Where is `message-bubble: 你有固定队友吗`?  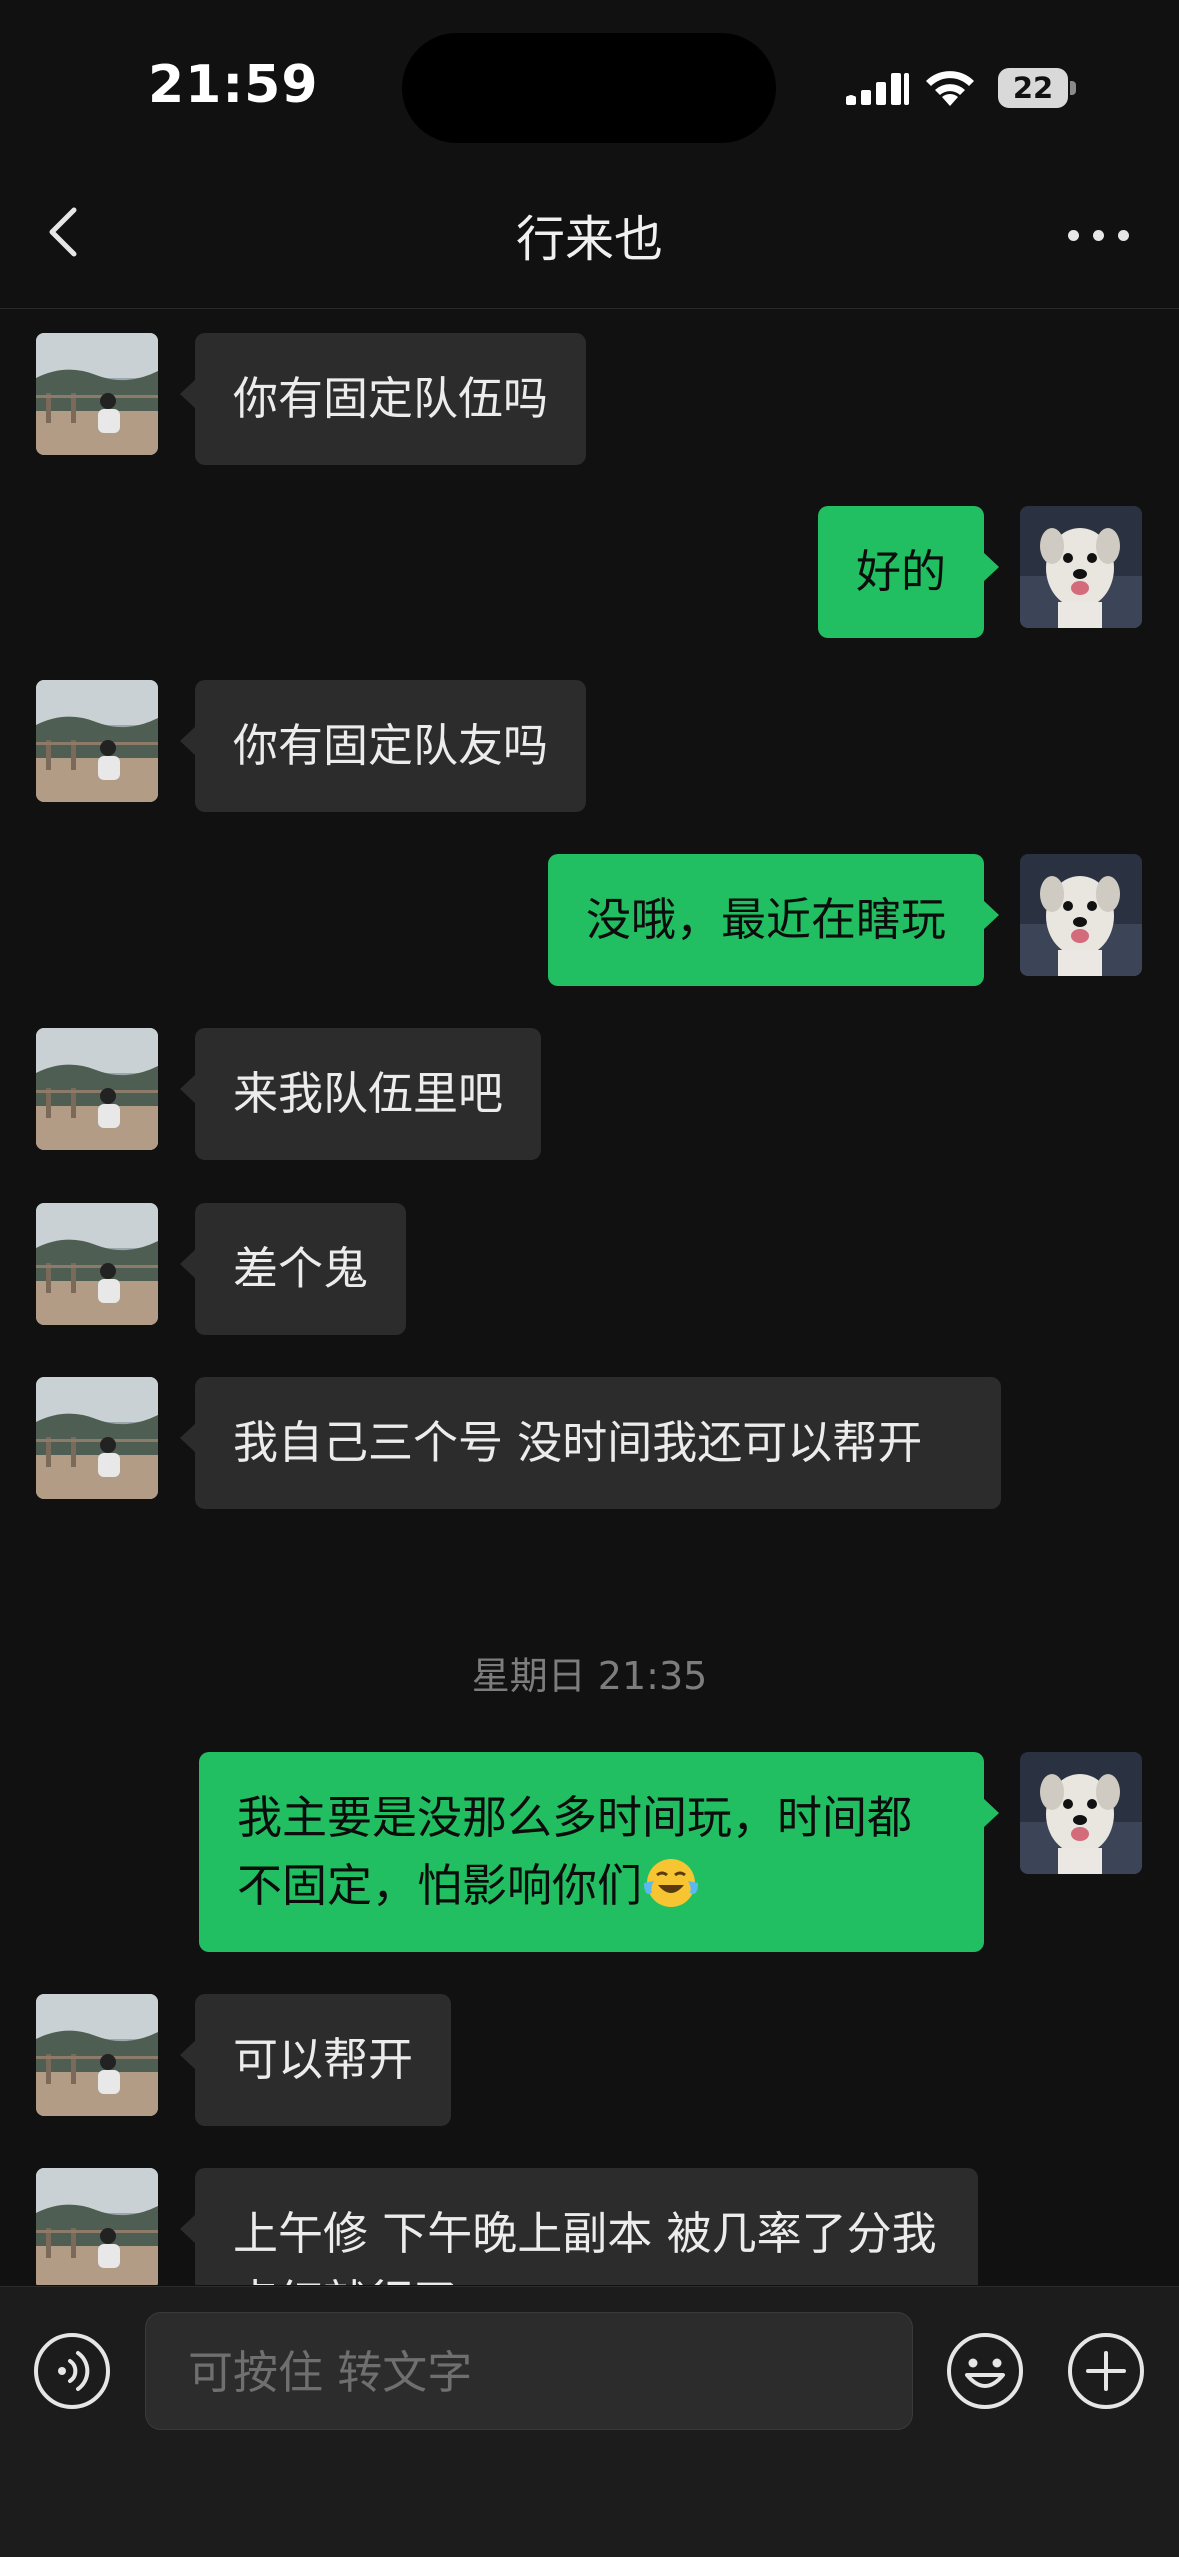 message-bubble: 你有固定队友吗 is located at coordinates (383, 746).